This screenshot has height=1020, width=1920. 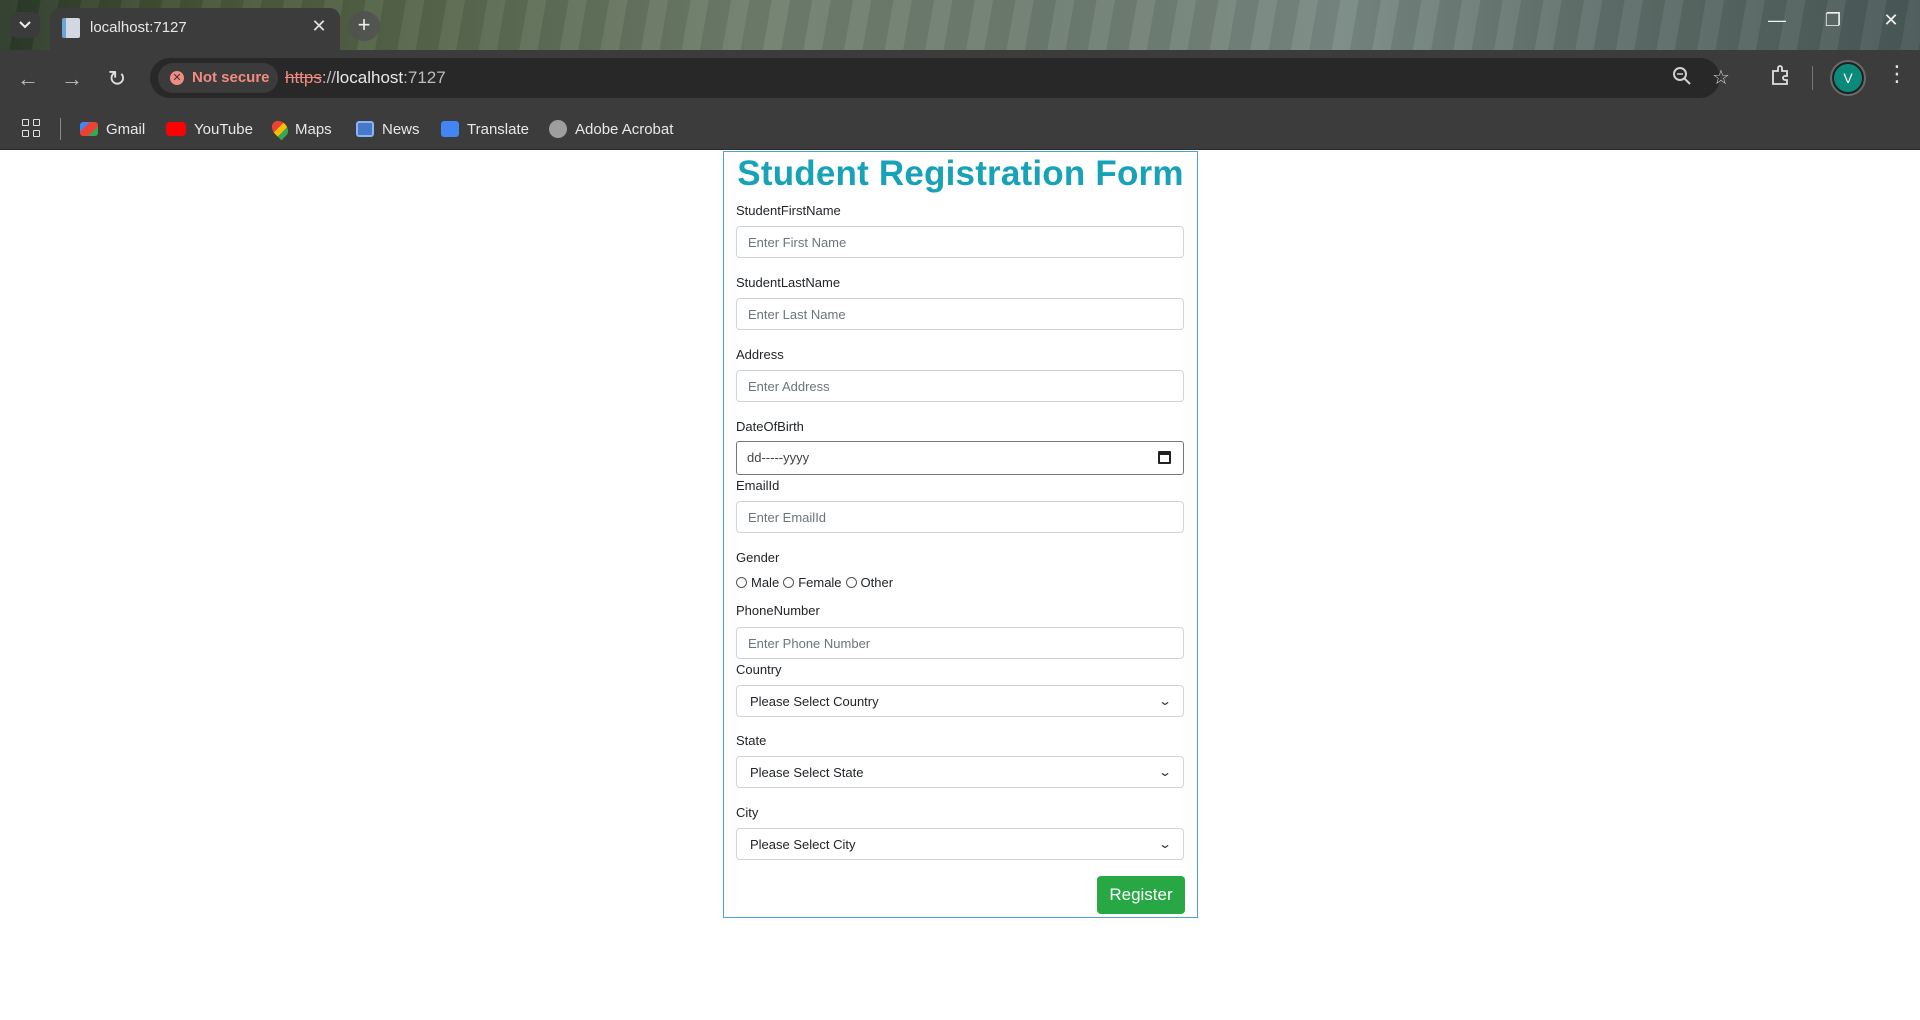 What do you see at coordinates (758, 485) in the screenshot?
I see `email-label: EmailId` at bounding box center [758, 485].